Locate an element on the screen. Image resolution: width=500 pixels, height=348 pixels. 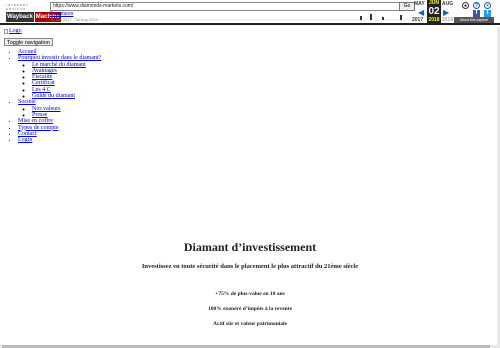
wayback-current-date: JUN 02 2018 is located at coordinates (434, 12).